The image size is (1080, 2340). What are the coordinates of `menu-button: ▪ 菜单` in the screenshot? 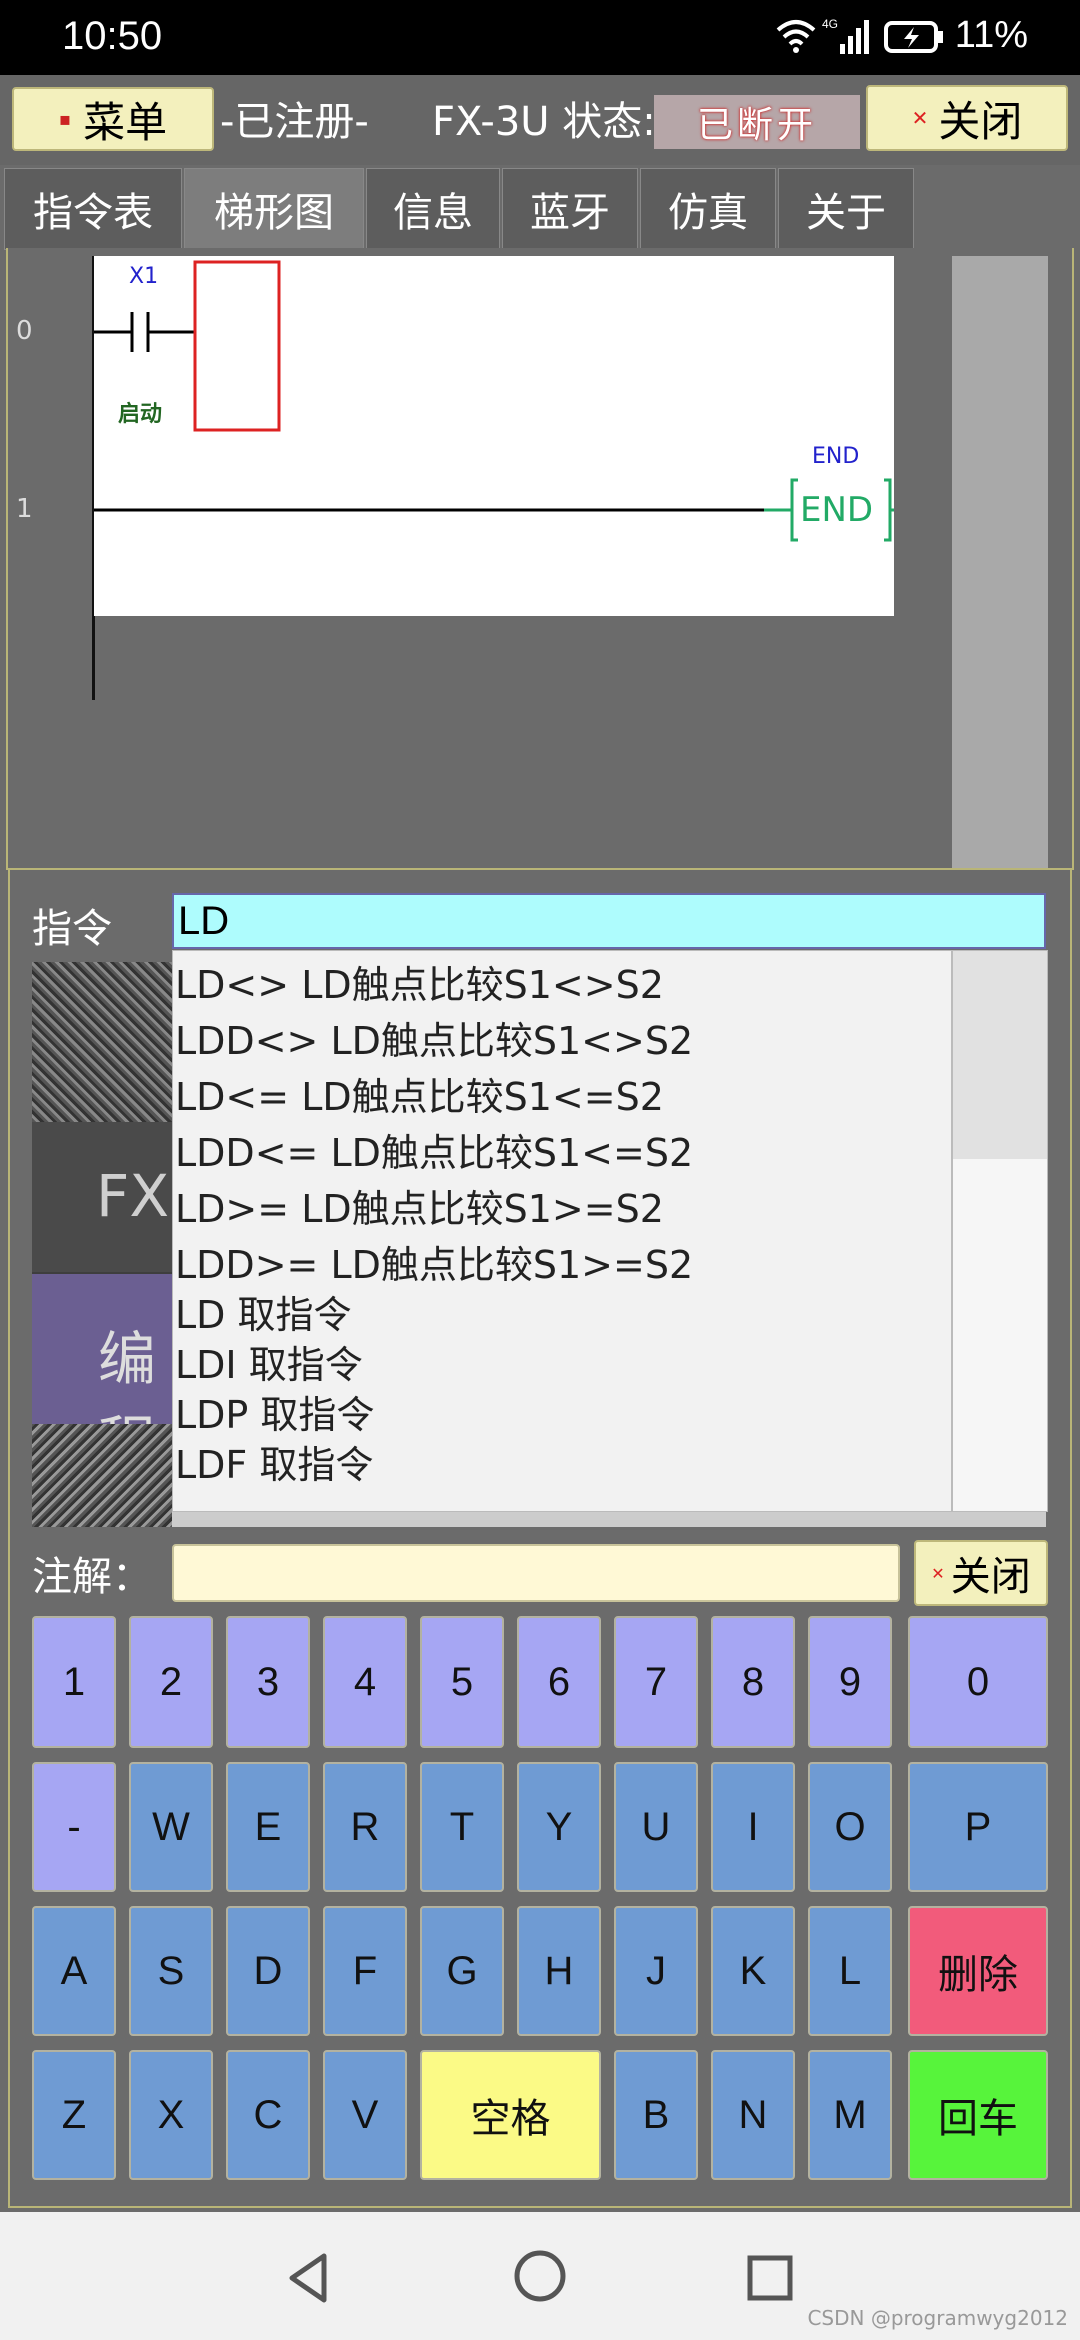 It's located at (113, 119).